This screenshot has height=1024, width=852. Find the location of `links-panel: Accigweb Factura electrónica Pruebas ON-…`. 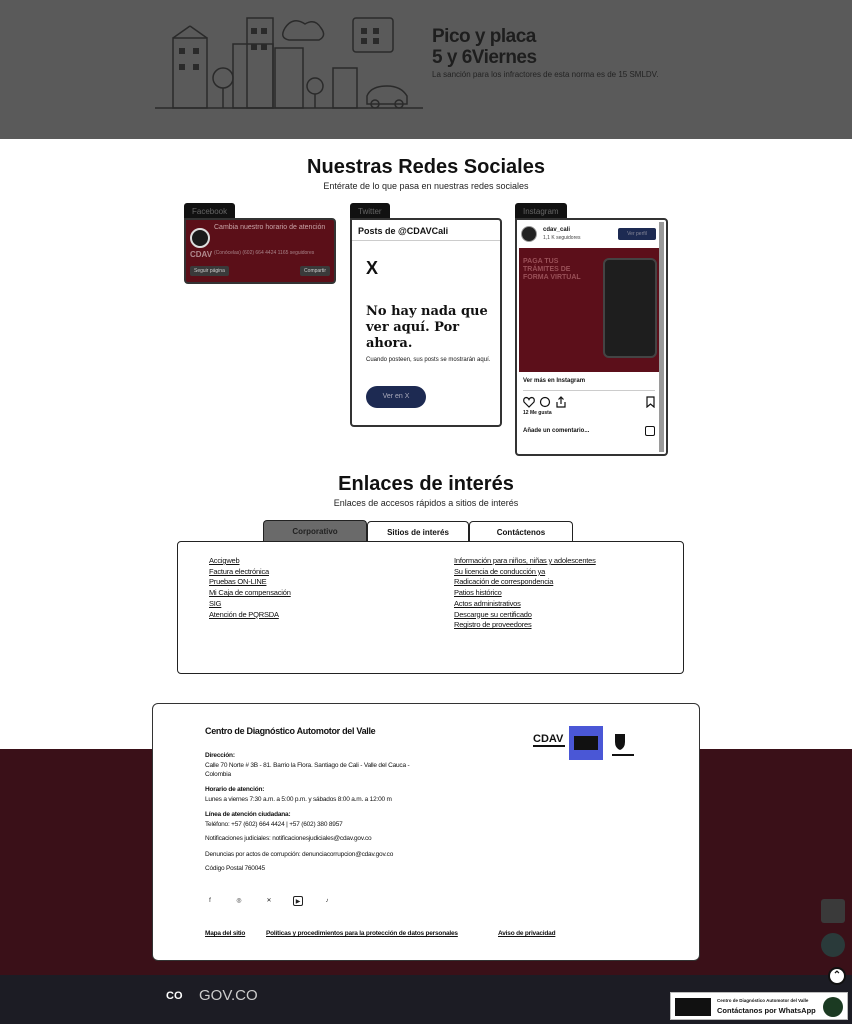

links-panel: Accigweb Factura electrónica Pruebas ON-… is located at coordinates (430, 607).